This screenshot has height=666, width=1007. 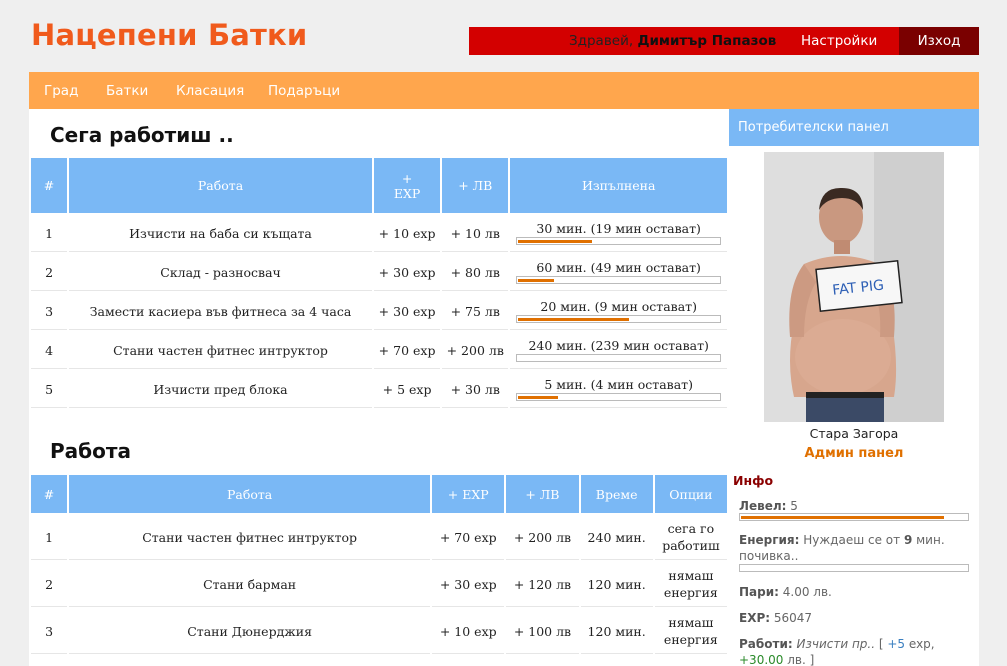 I want to click on col-header-options: Опции, so click(x=690, y=494).